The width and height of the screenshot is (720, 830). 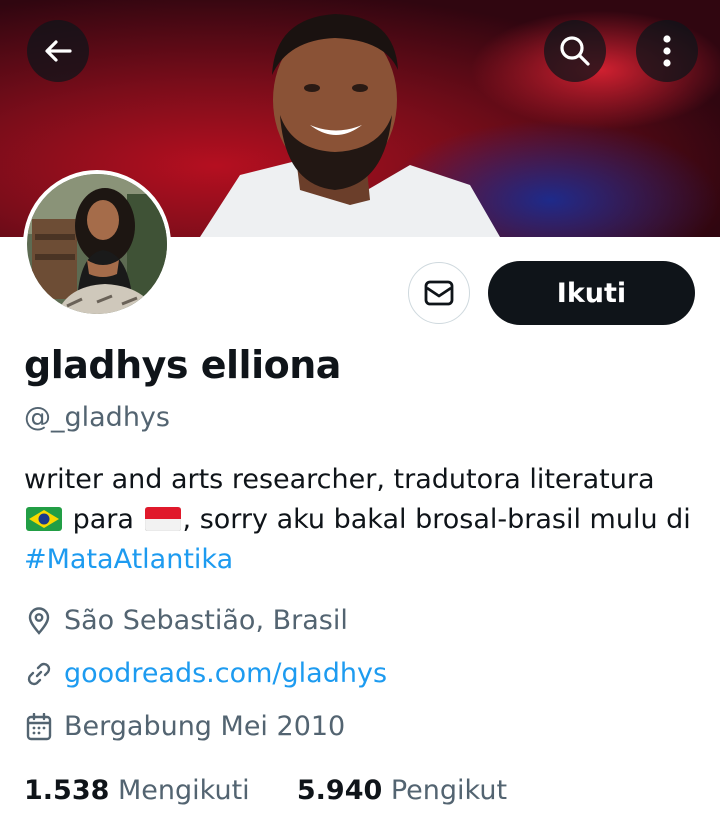 What do you see at coordinates (128, 559) in the screenshot?
I see `hashtag-link: #MataAtlantika` at bounding box center [128, 559].